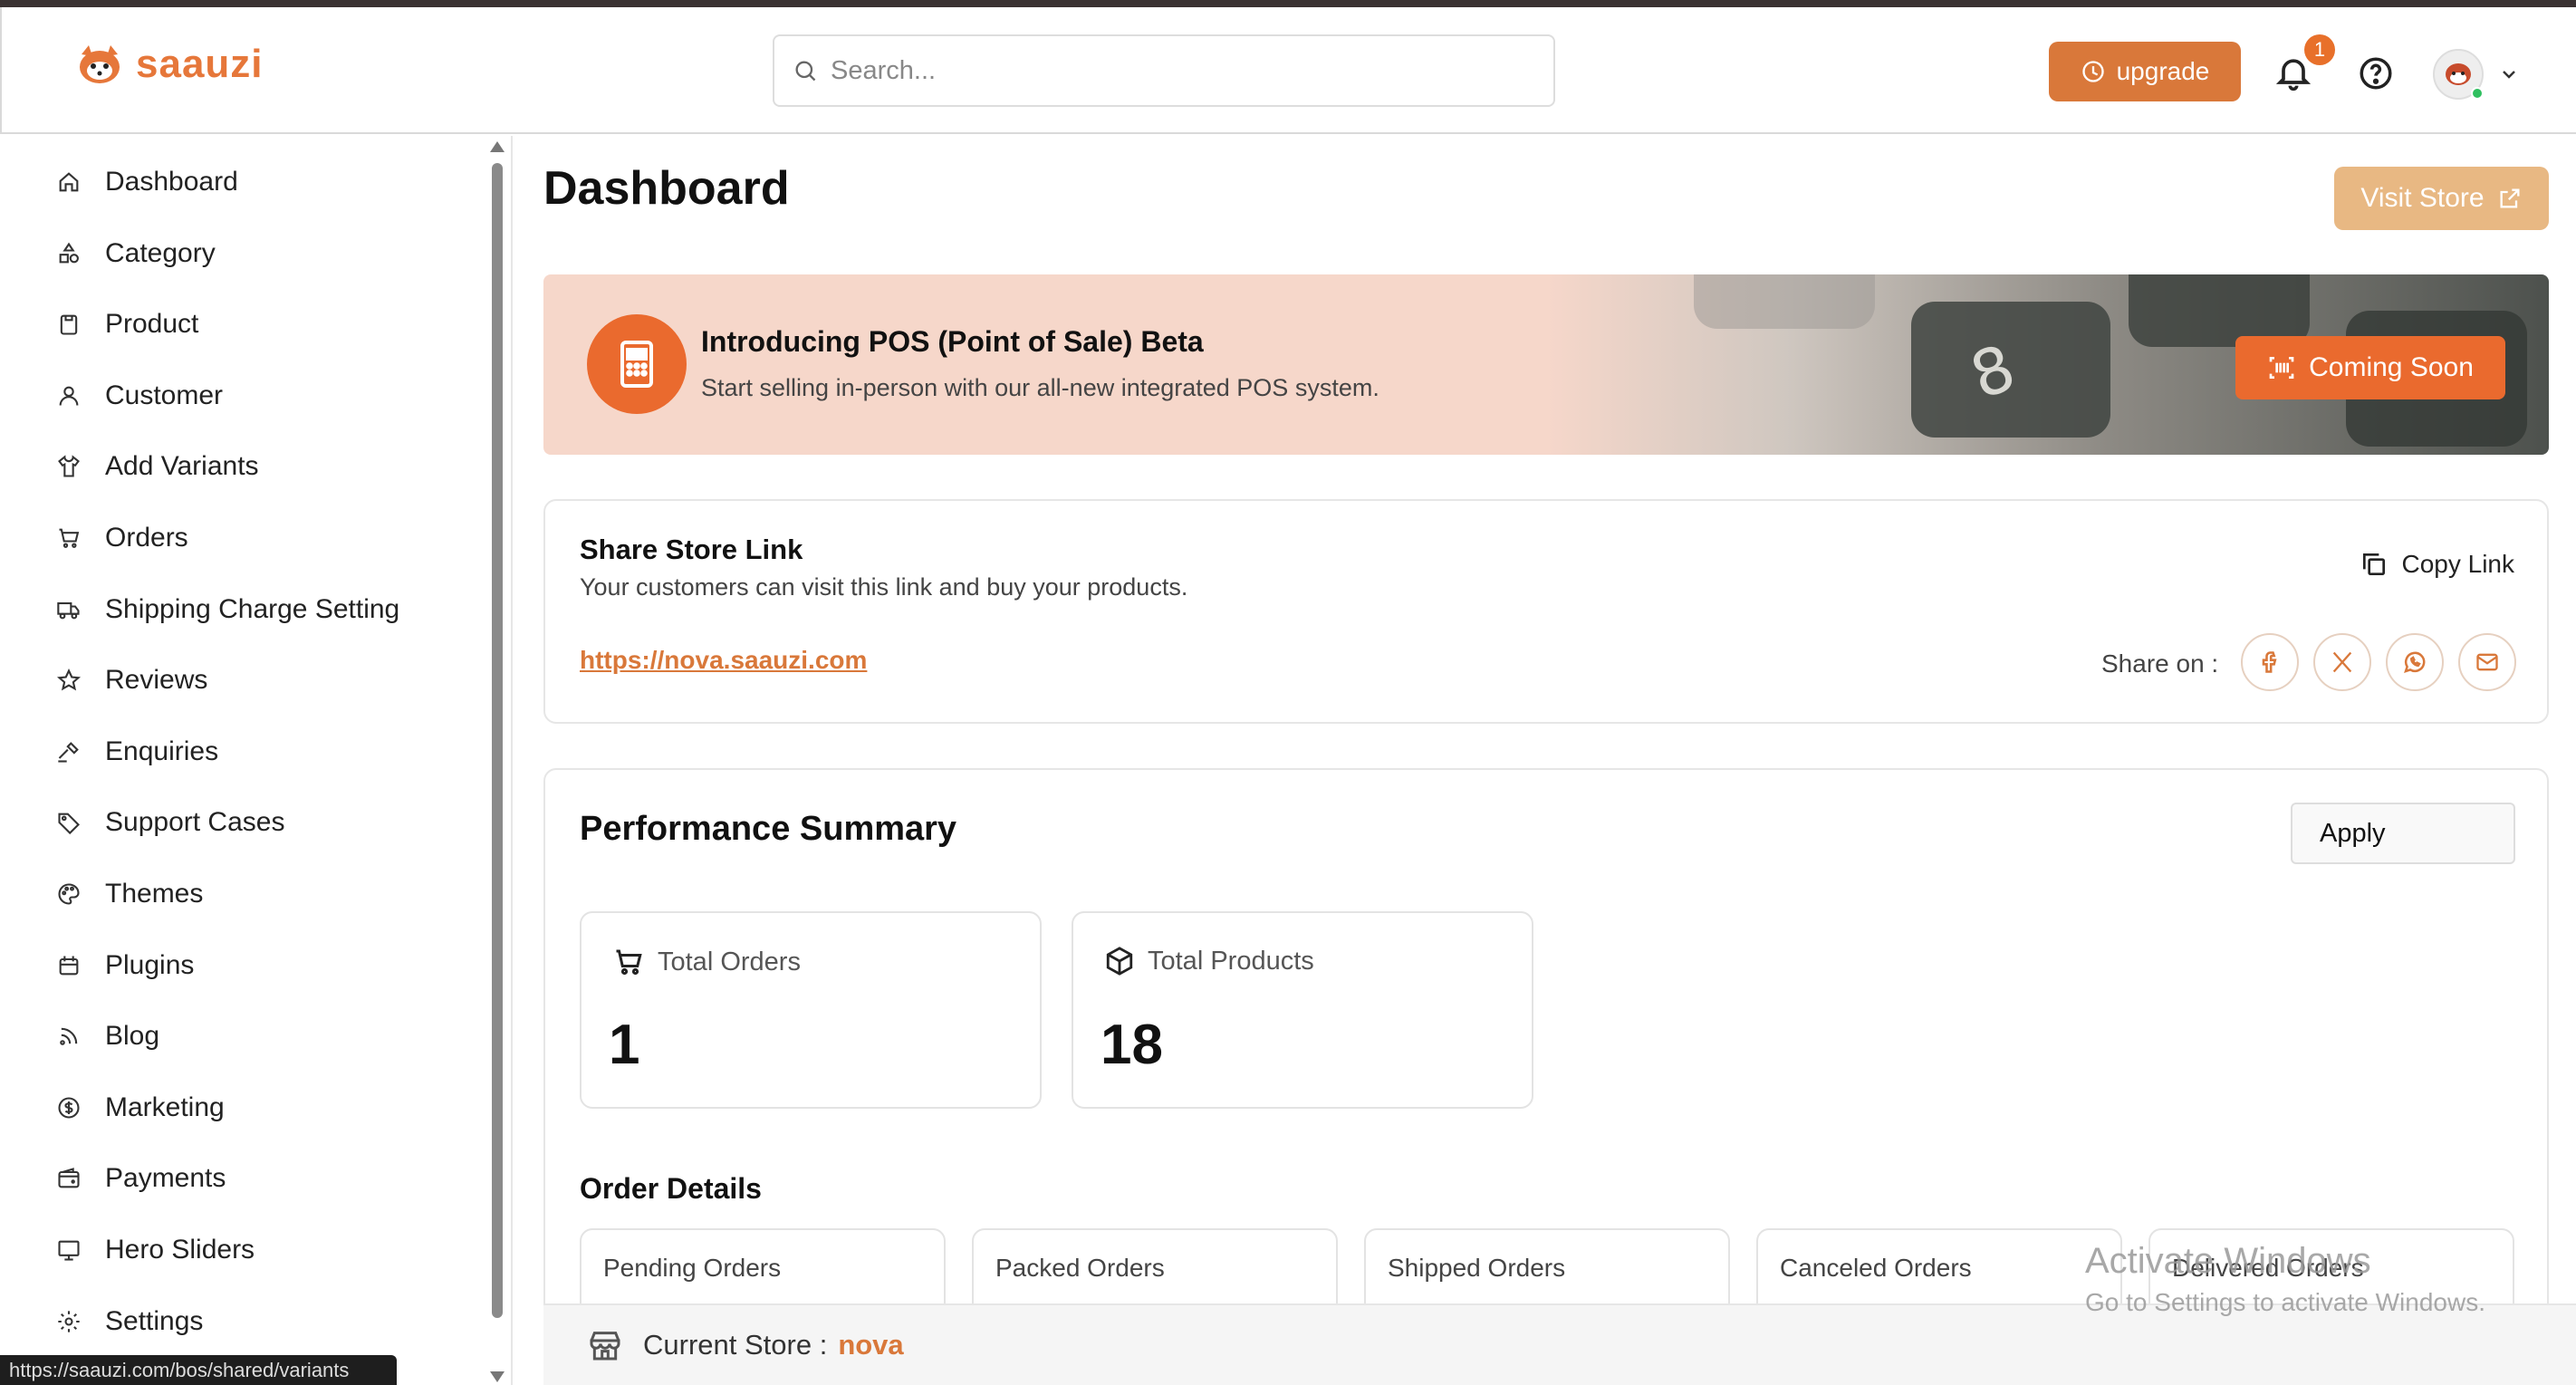 This screenshot has height=1385, width=2576. Describe the element at coordinates (69, 1108) in the screenshot. I see `dollar-icon` at that location.